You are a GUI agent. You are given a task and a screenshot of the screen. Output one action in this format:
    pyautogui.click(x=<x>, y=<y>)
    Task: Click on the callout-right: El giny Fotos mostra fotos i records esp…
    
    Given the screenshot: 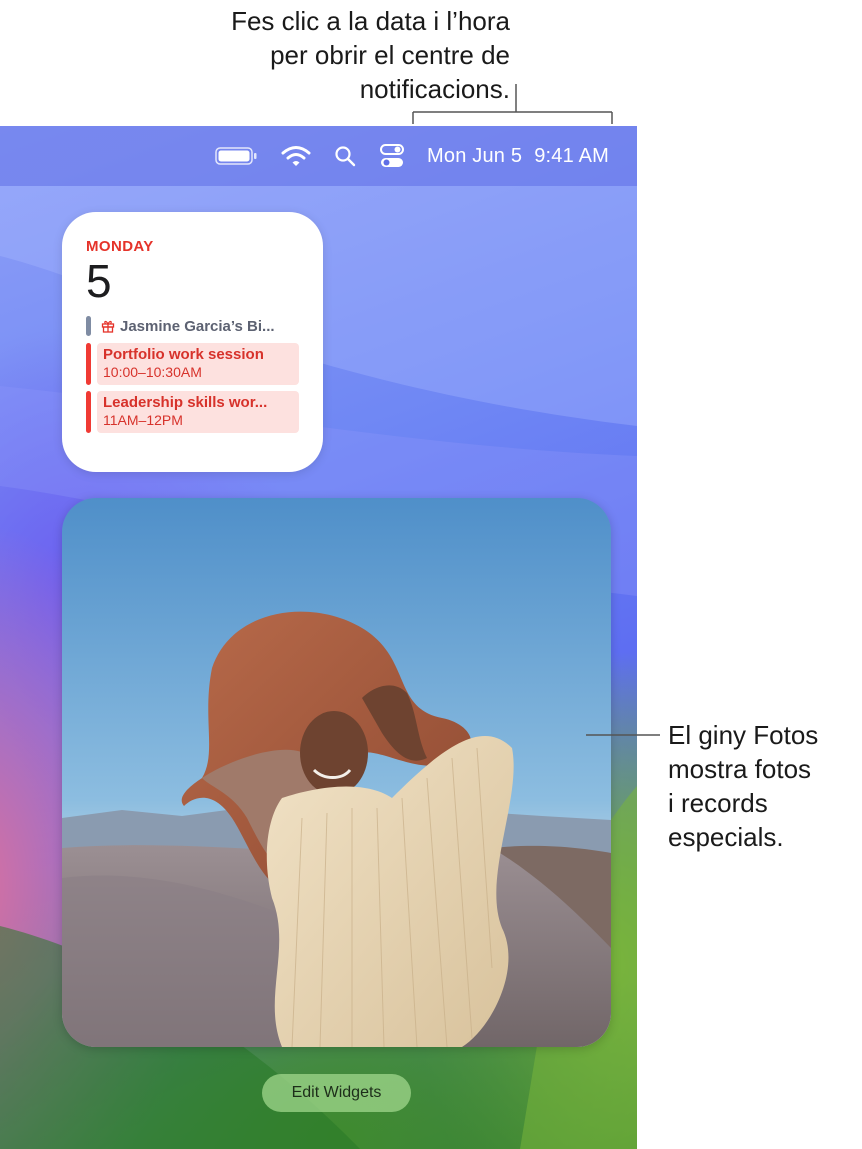 What is the action you would take?
    pyautogui.click(x=763, y=786)
    